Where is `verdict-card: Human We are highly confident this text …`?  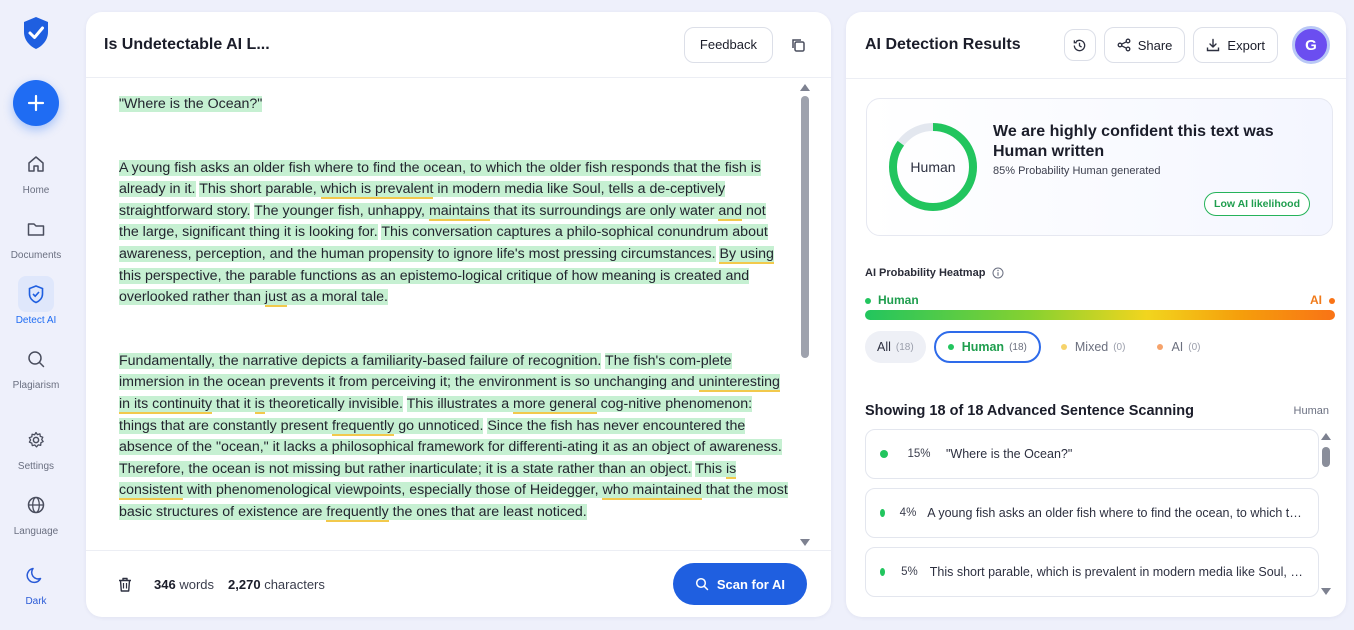 verdict-card: Human We are highly confident this text … is located at coordinates (1099, 167).